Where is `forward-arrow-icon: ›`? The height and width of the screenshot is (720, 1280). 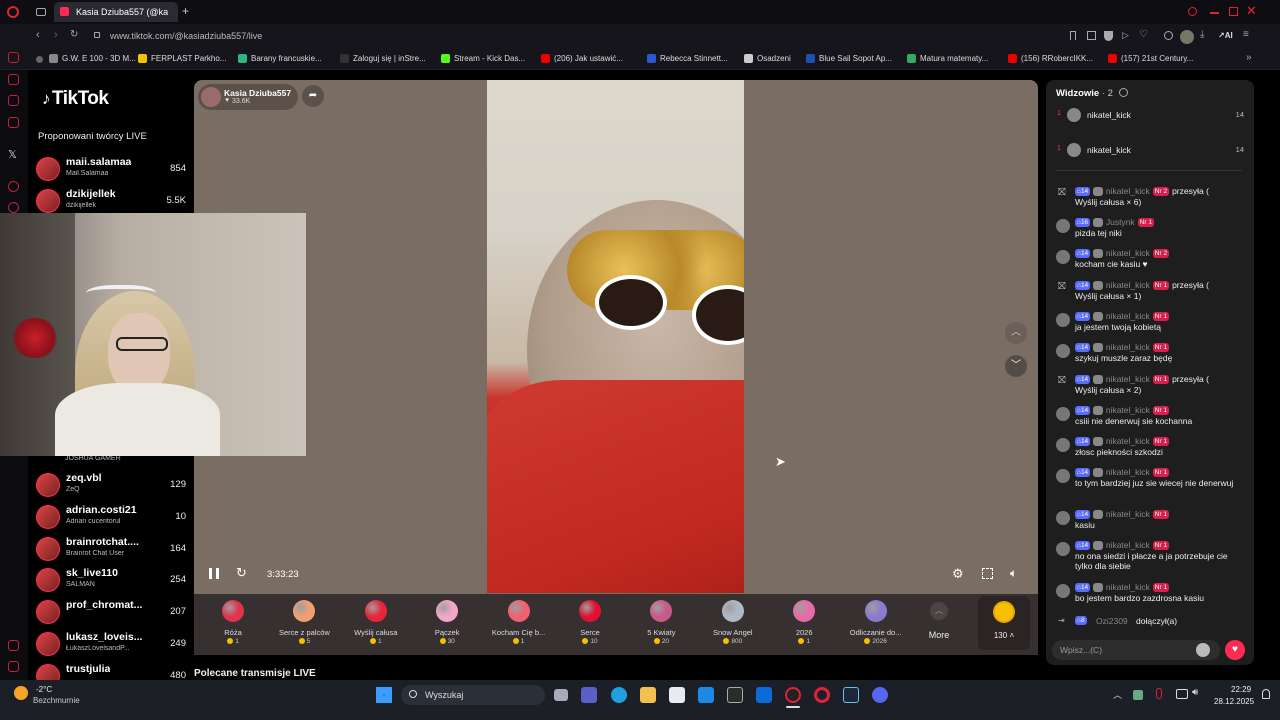 forward-arrow-icon: › is located at coordinates (56, 35).